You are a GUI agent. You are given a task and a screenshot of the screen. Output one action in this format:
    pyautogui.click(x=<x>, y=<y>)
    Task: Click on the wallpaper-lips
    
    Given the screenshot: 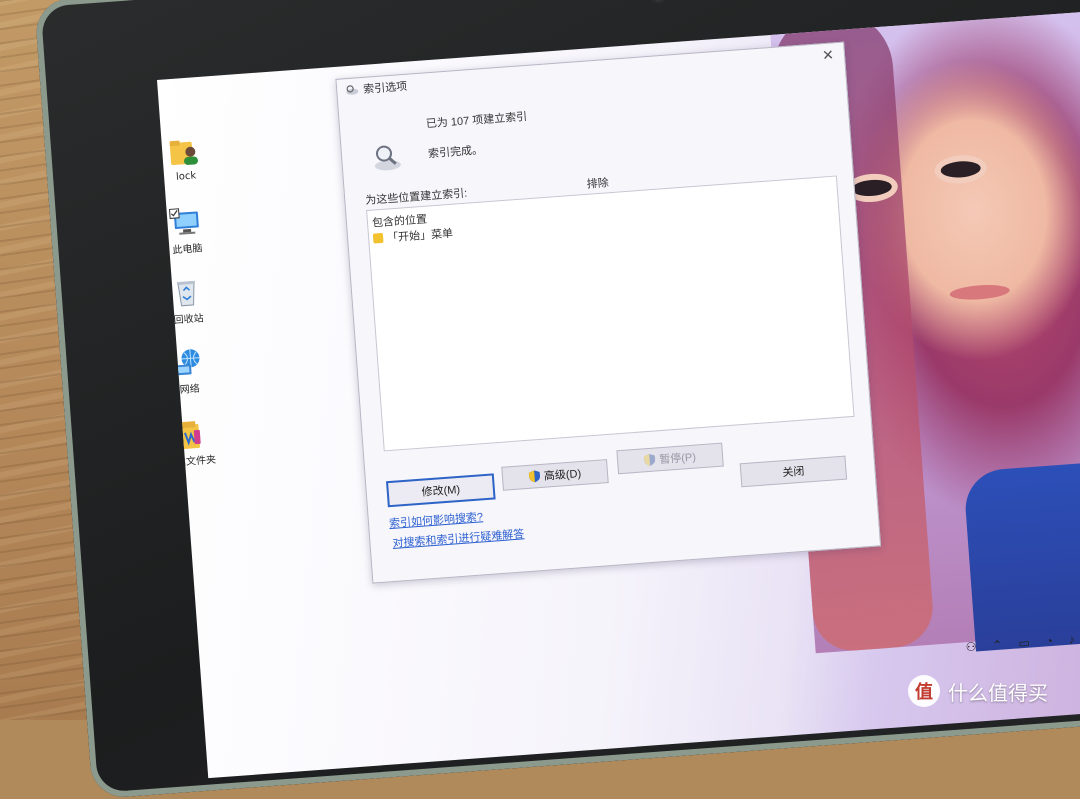 What is the action you would take?
    pyautogui.click(x=980, y=292)
    